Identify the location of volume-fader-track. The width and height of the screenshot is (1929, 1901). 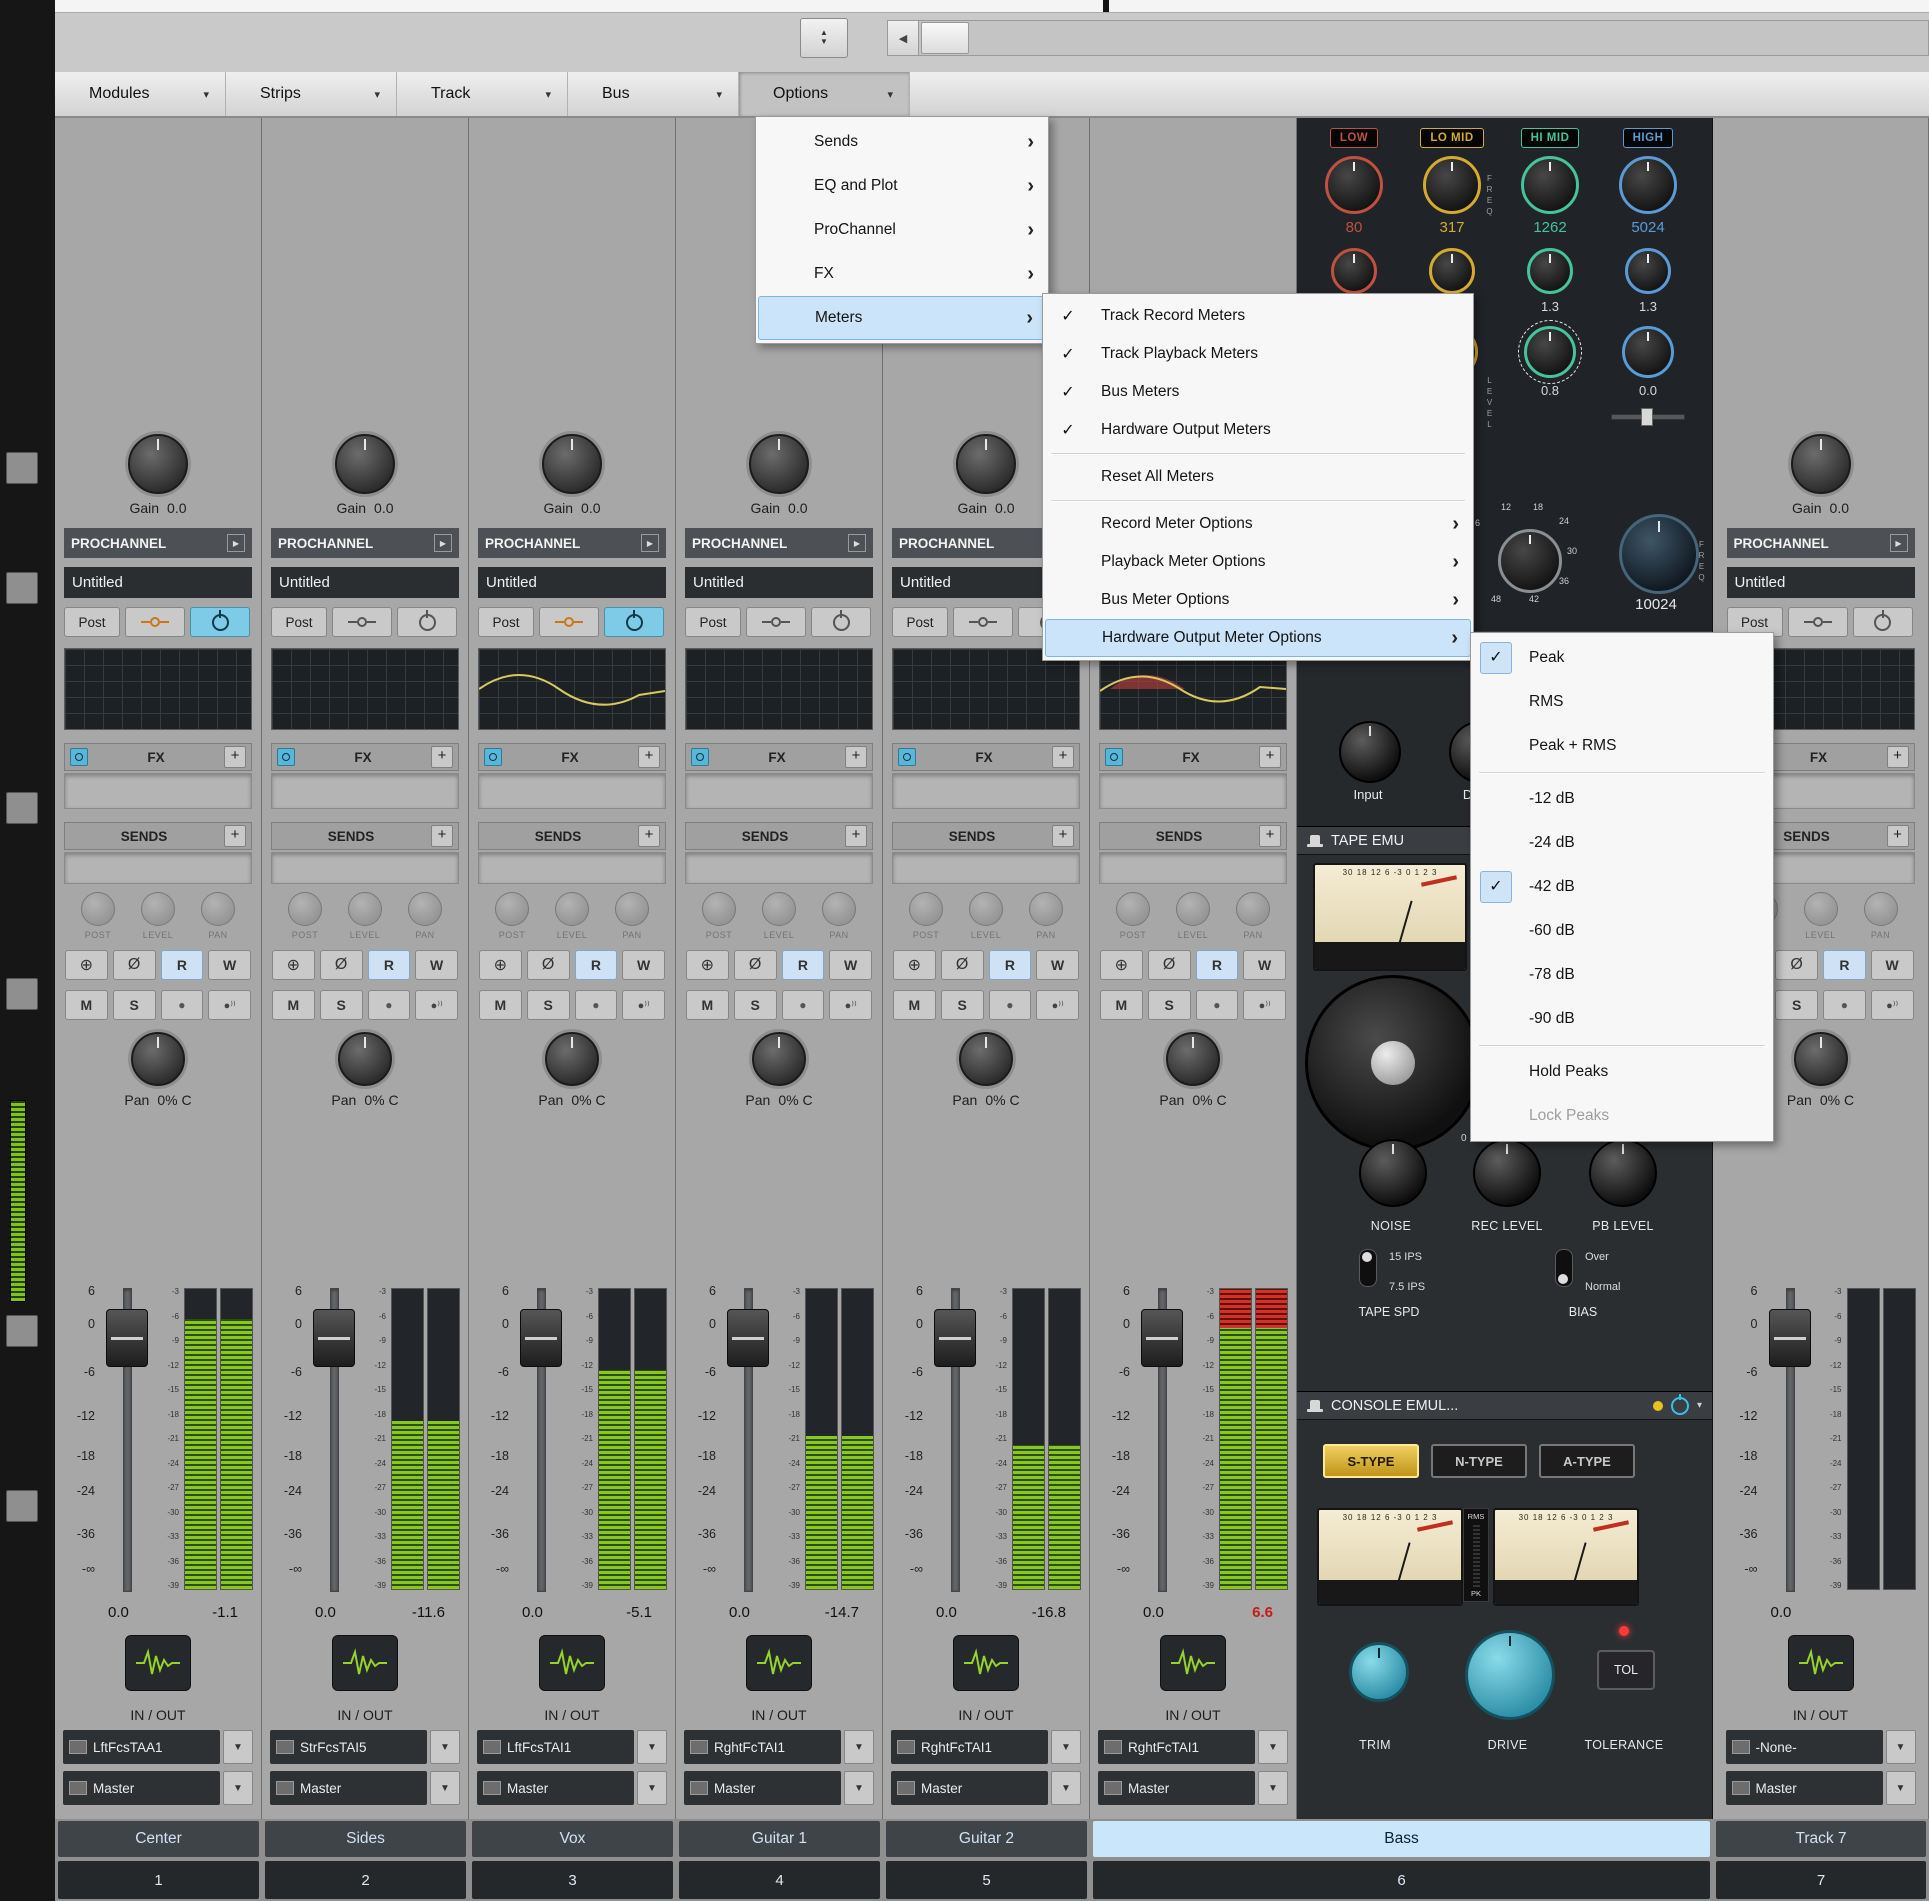
(126, 1440).